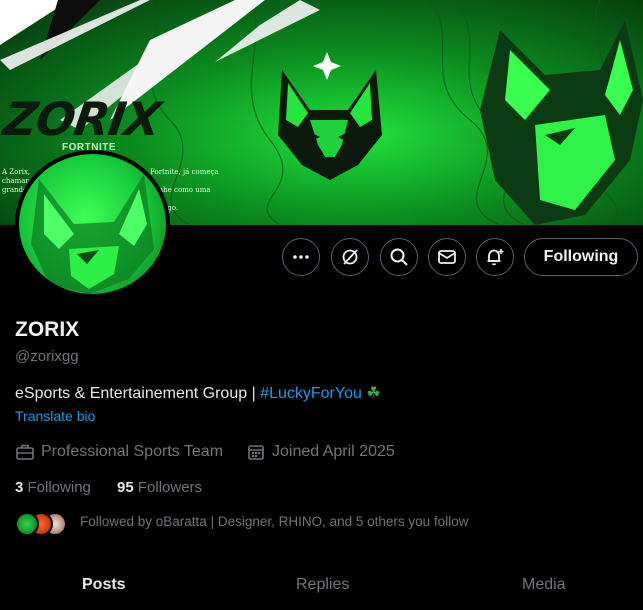  I want to click on following-count: 3, so click(19, 487).